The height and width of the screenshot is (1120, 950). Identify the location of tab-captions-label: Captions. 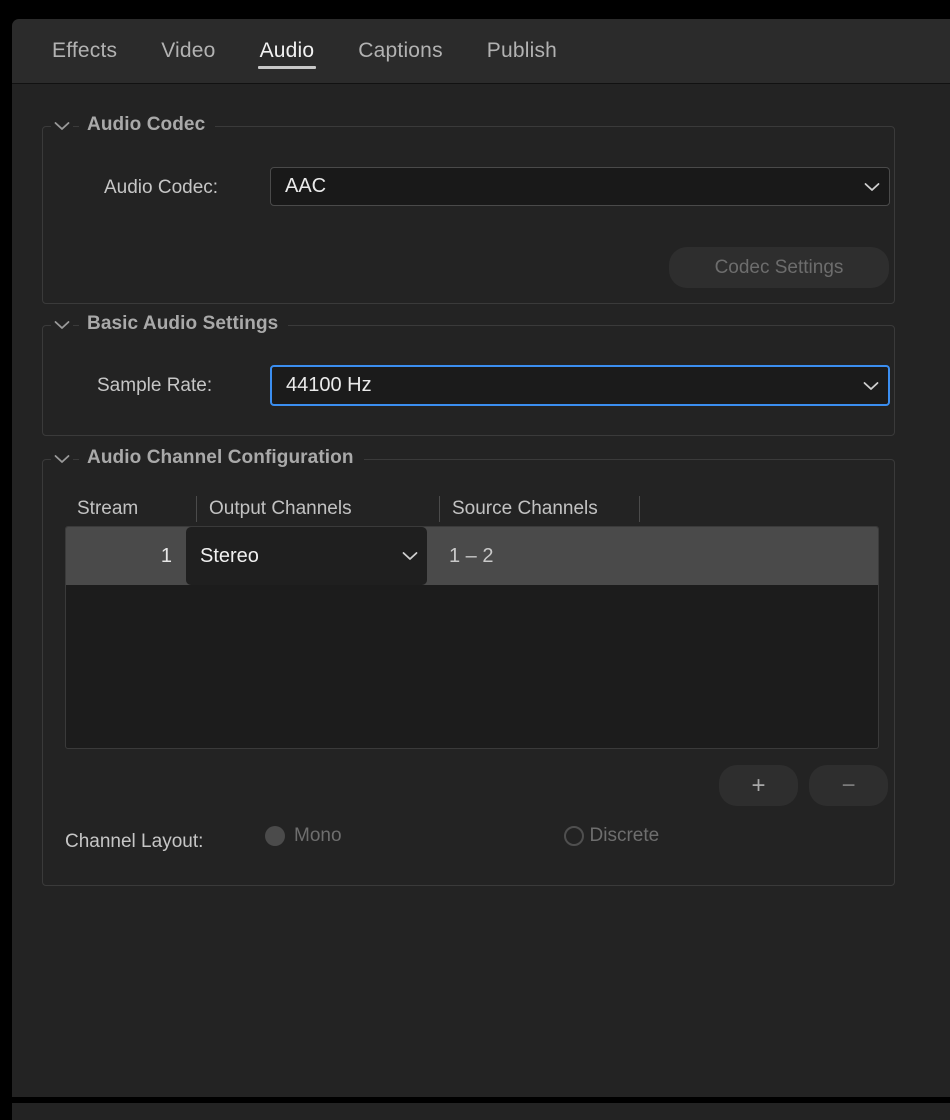
(400, 50).